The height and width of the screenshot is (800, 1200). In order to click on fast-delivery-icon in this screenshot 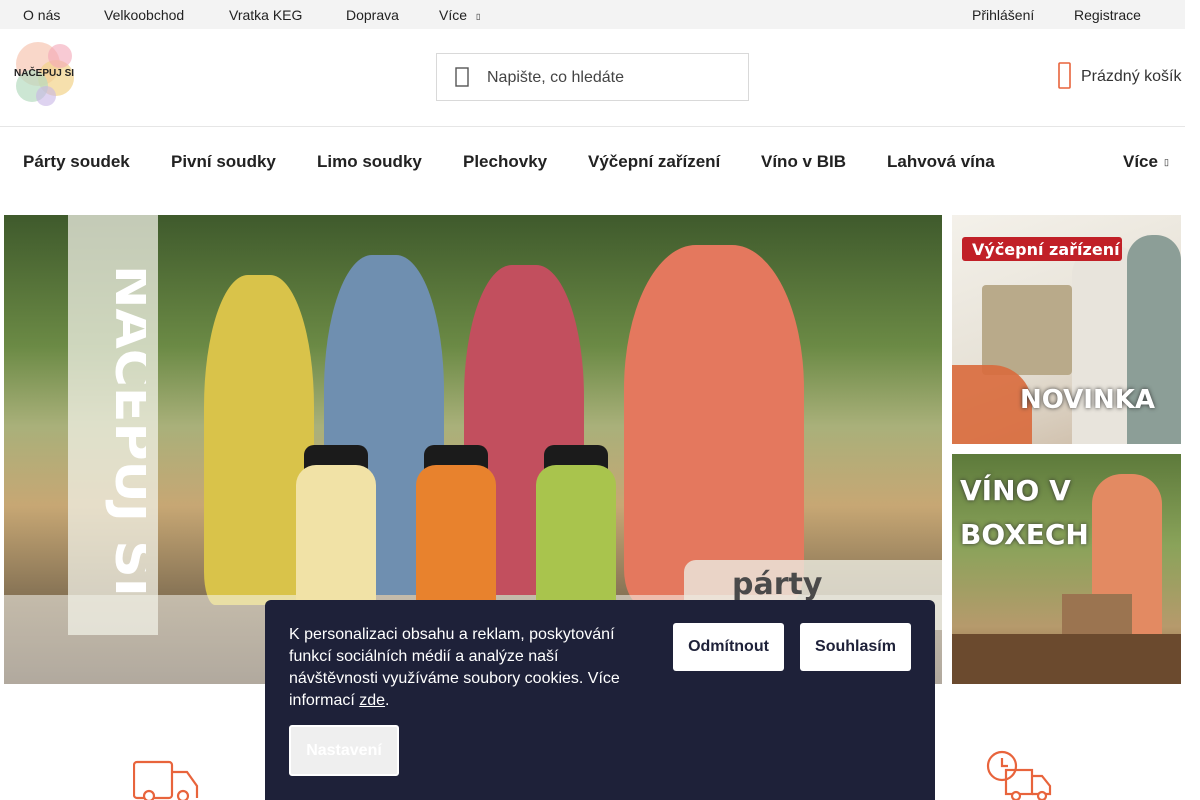, I will do `click(1019, 775)`.